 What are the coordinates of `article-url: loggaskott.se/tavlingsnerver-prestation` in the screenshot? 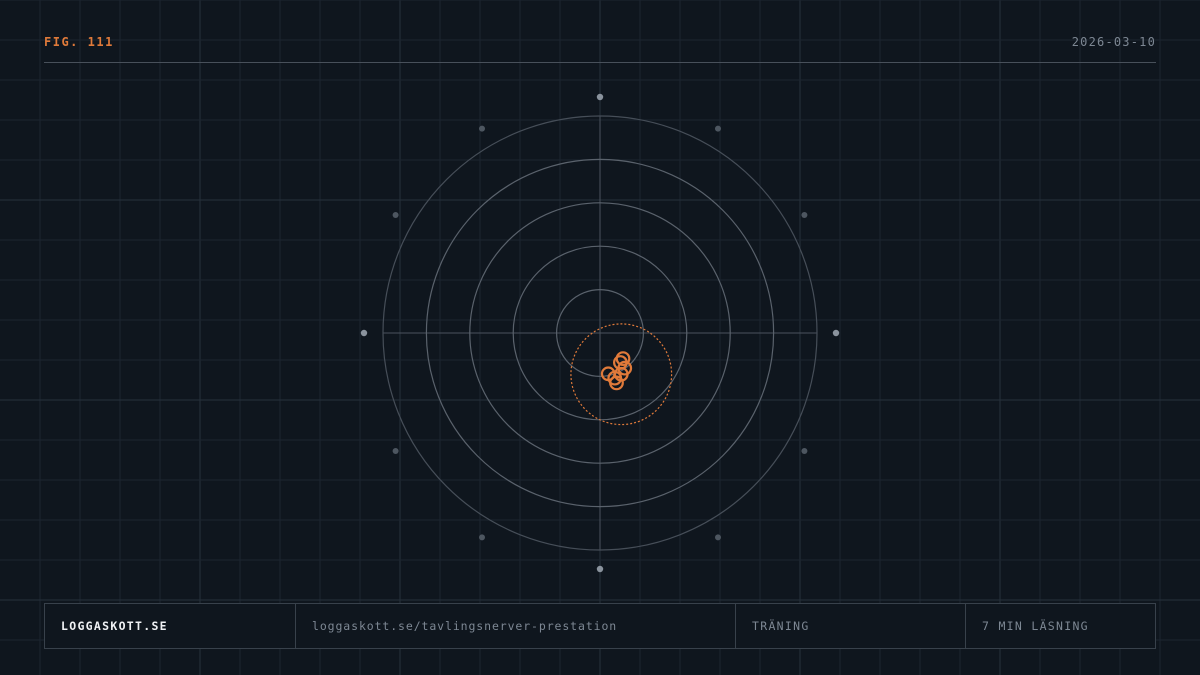 It's located at (516, 626).